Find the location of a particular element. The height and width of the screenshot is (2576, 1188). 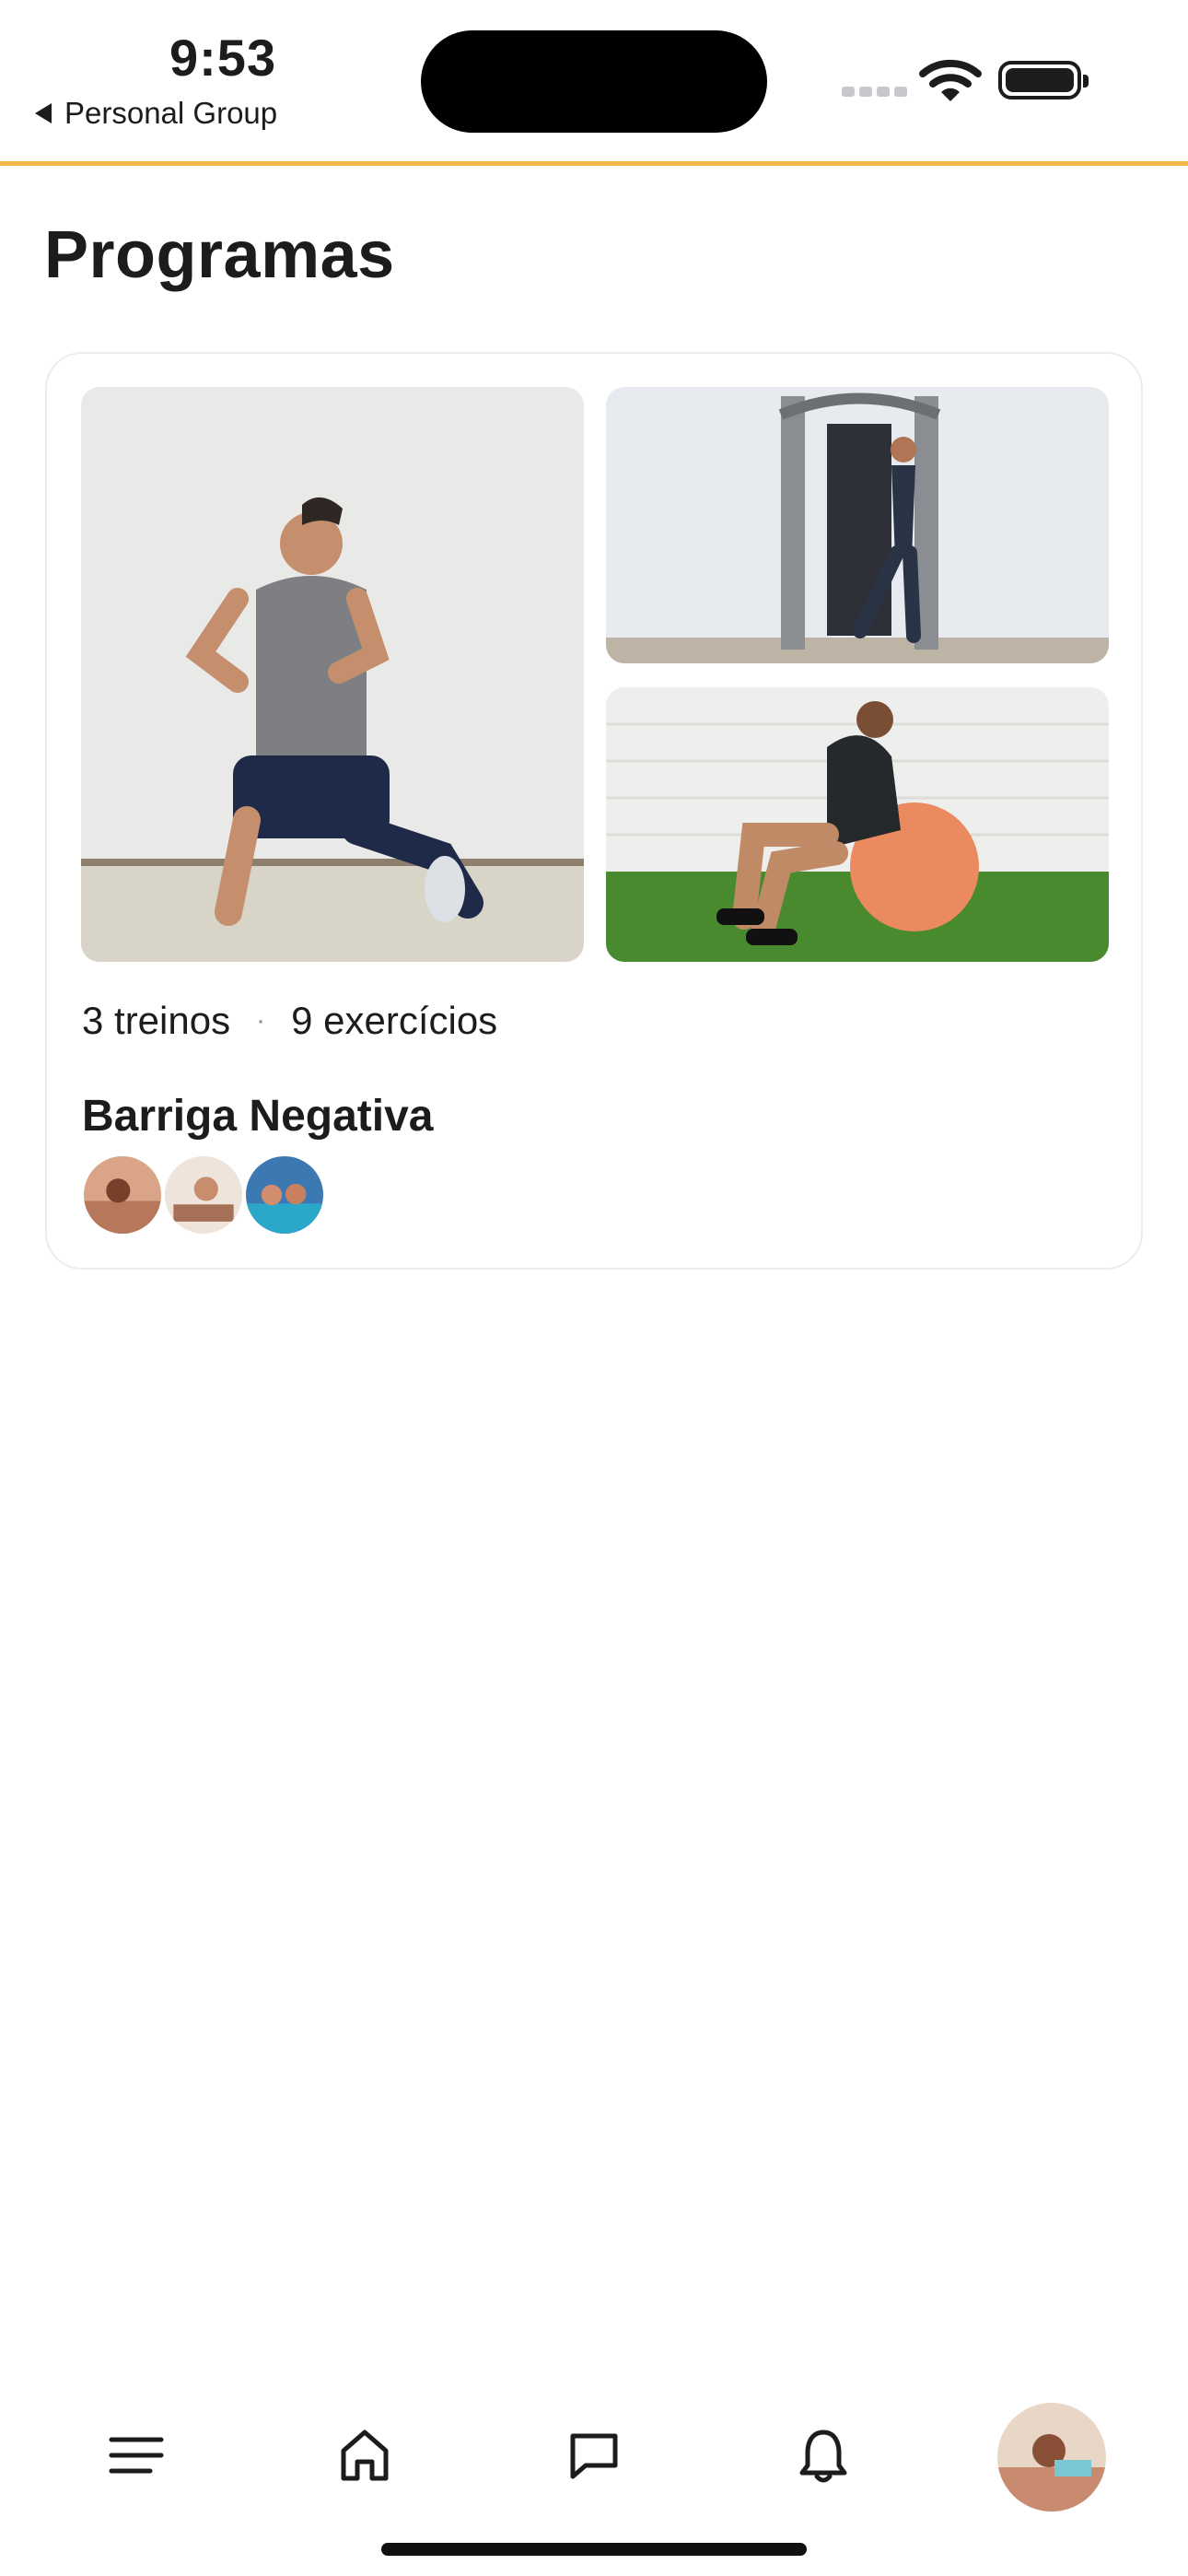

bell-icon is located at coordinates (823, 2456).